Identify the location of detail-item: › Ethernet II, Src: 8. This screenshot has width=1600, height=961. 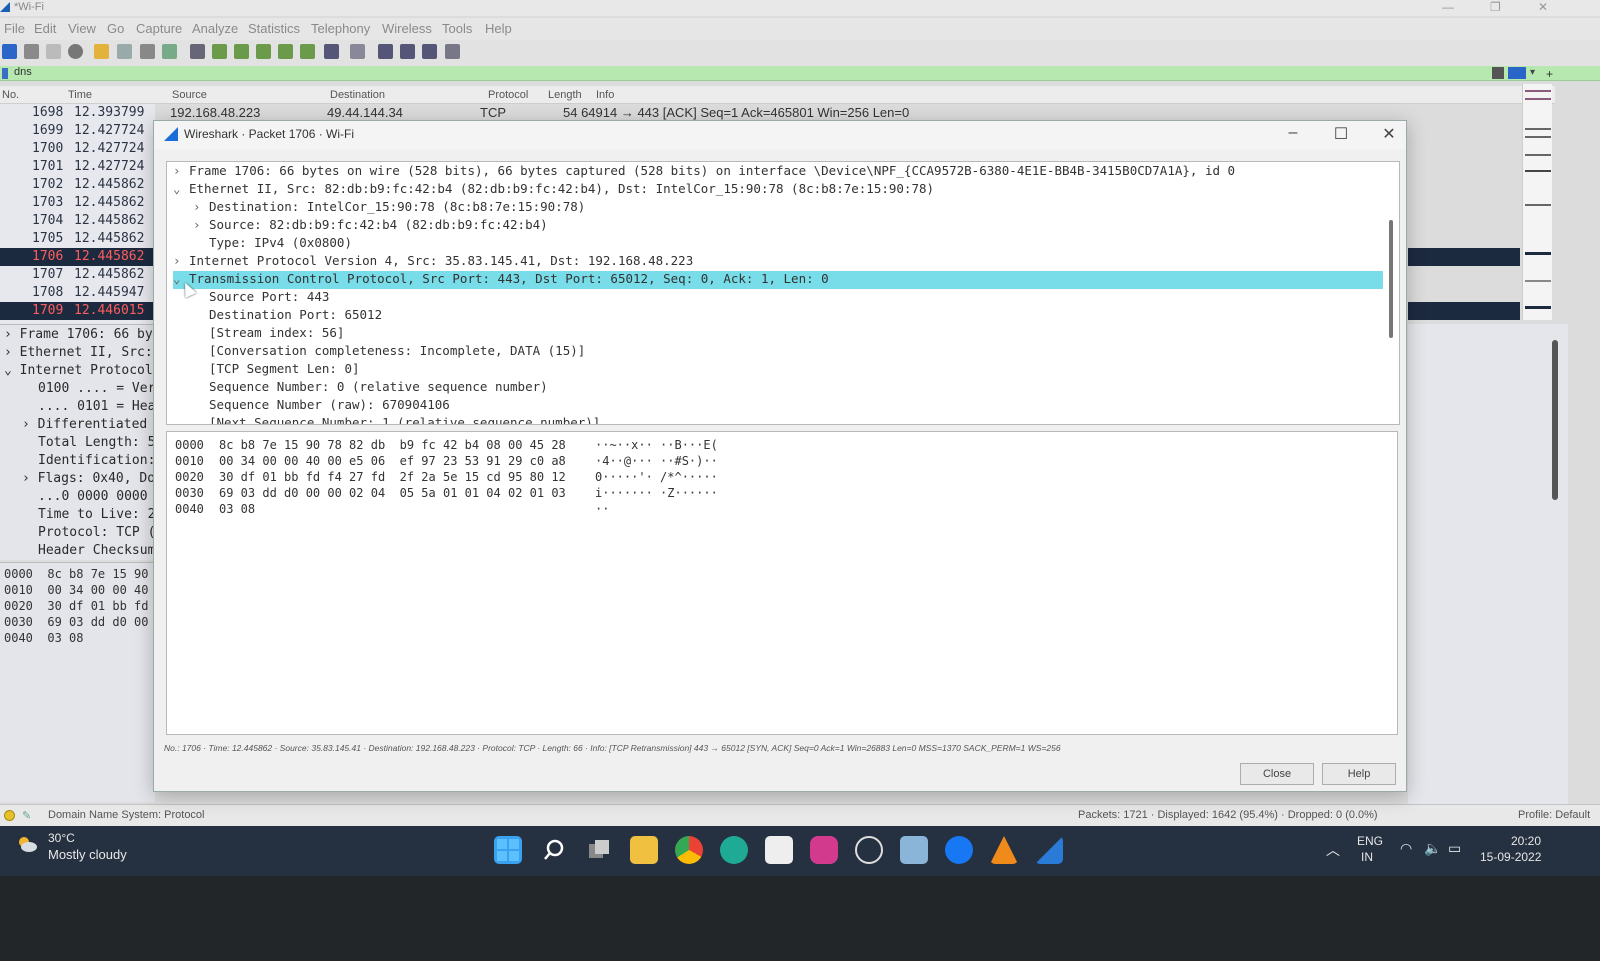
(86, 352).